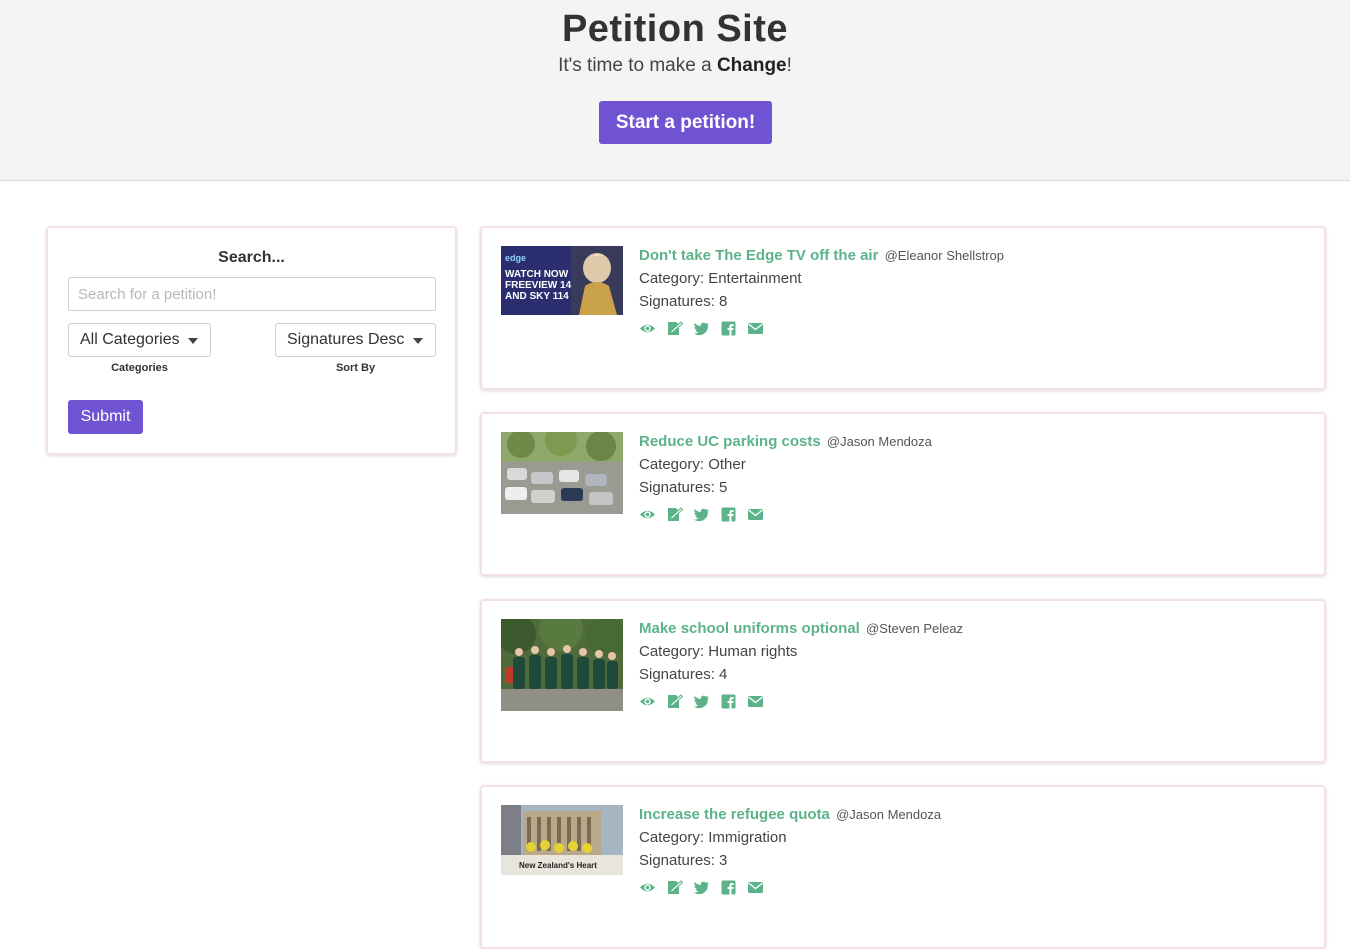  Describe the element at coordinates (683, 487) in the screenshot. I see `petition-signatures: Signatures: 5` at that location.